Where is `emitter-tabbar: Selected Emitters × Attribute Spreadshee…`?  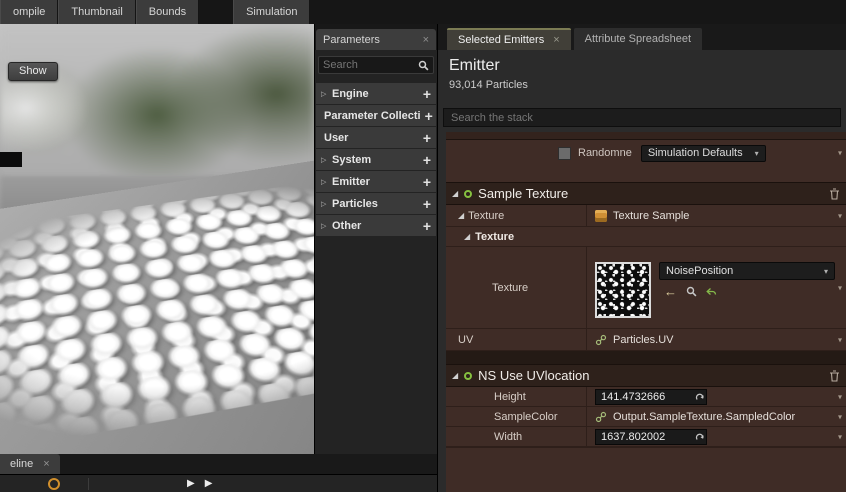
emitter-tabbar: Selected Emitters × Attribute Spreadshee… is located at coordinates (642, 37).